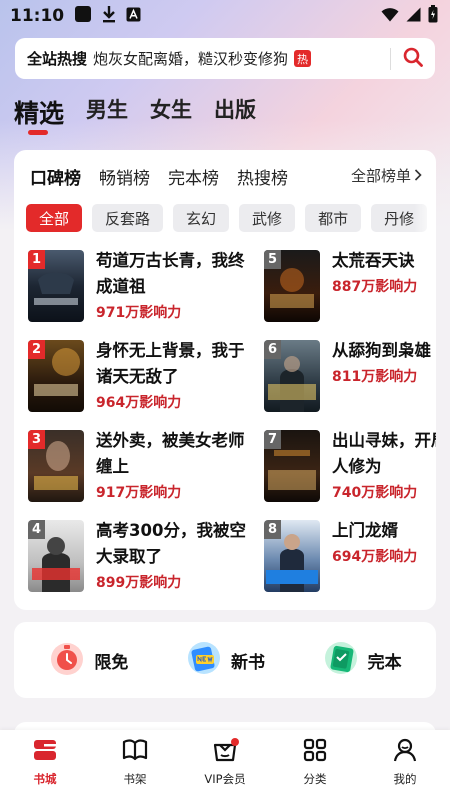 The width and height of the screenshot is (450, 800). What do you see at coordinates (267, 218) in the screenshot?
I see `chip-martial: 武修` at bounding box center [267, 218].